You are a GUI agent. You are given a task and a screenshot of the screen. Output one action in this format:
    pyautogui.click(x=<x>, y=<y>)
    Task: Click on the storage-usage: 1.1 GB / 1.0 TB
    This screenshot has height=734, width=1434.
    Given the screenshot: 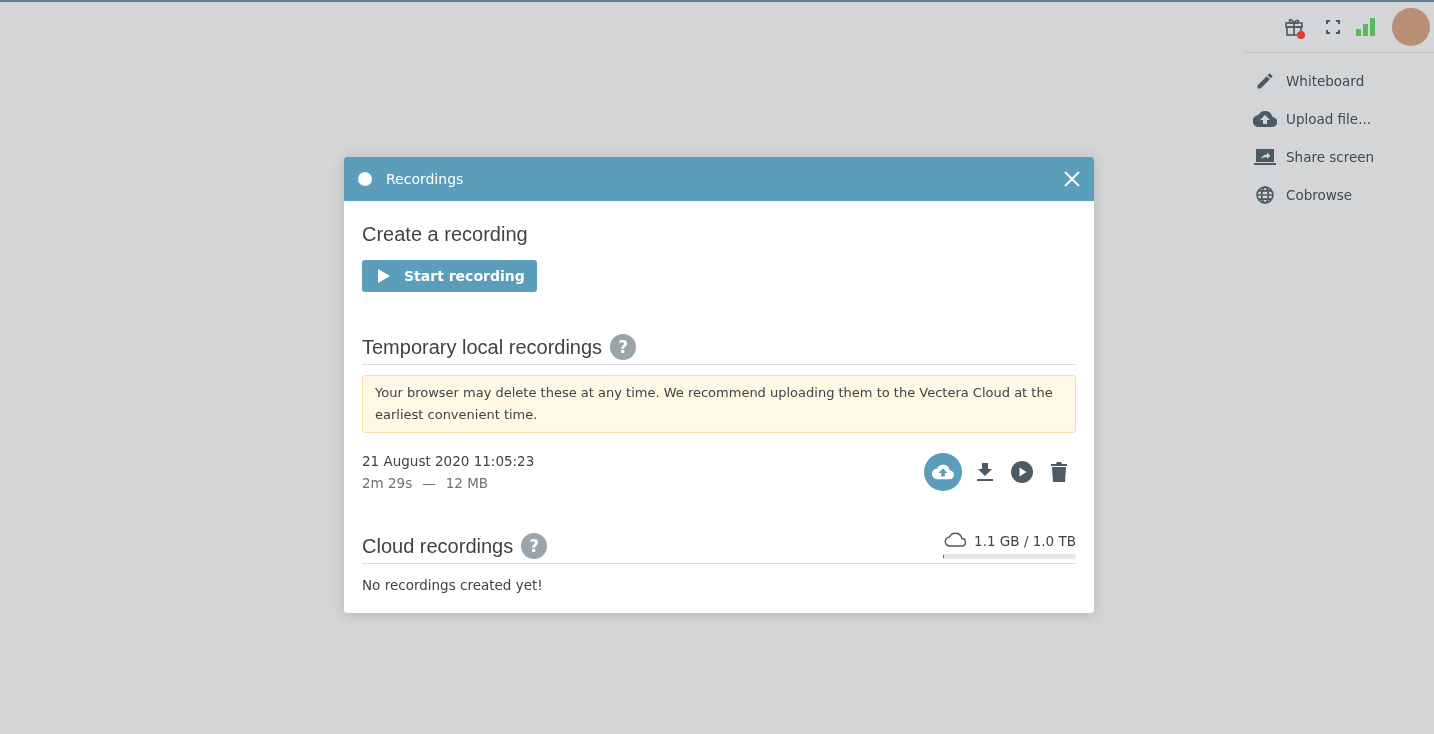 What is the action you would take?
    pyautogui.click(x=1025, y=540)
    